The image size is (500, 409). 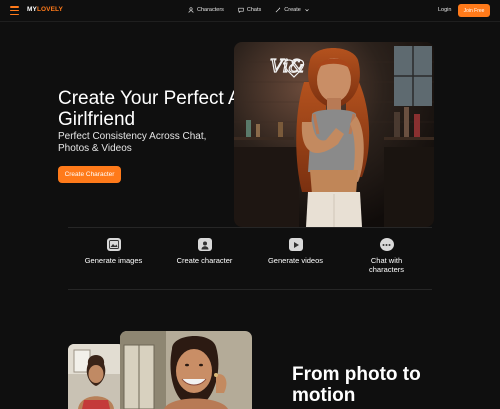 I want to click on login-link: Login, so click(x=444, y=10).